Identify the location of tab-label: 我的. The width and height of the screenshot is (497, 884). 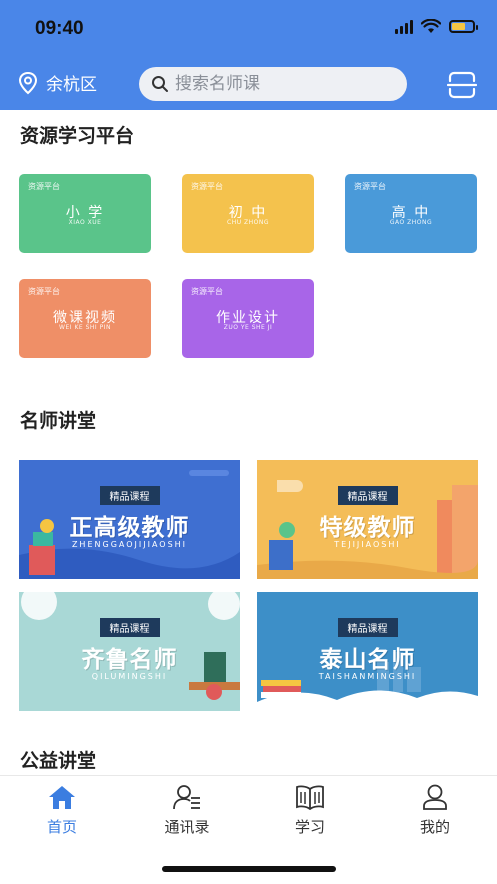
(434, 827).